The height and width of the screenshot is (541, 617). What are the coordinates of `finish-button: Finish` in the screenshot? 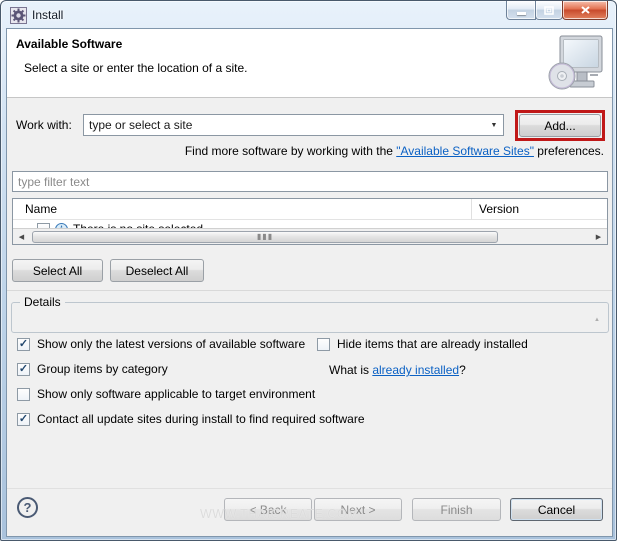 It's located at (456, 509).